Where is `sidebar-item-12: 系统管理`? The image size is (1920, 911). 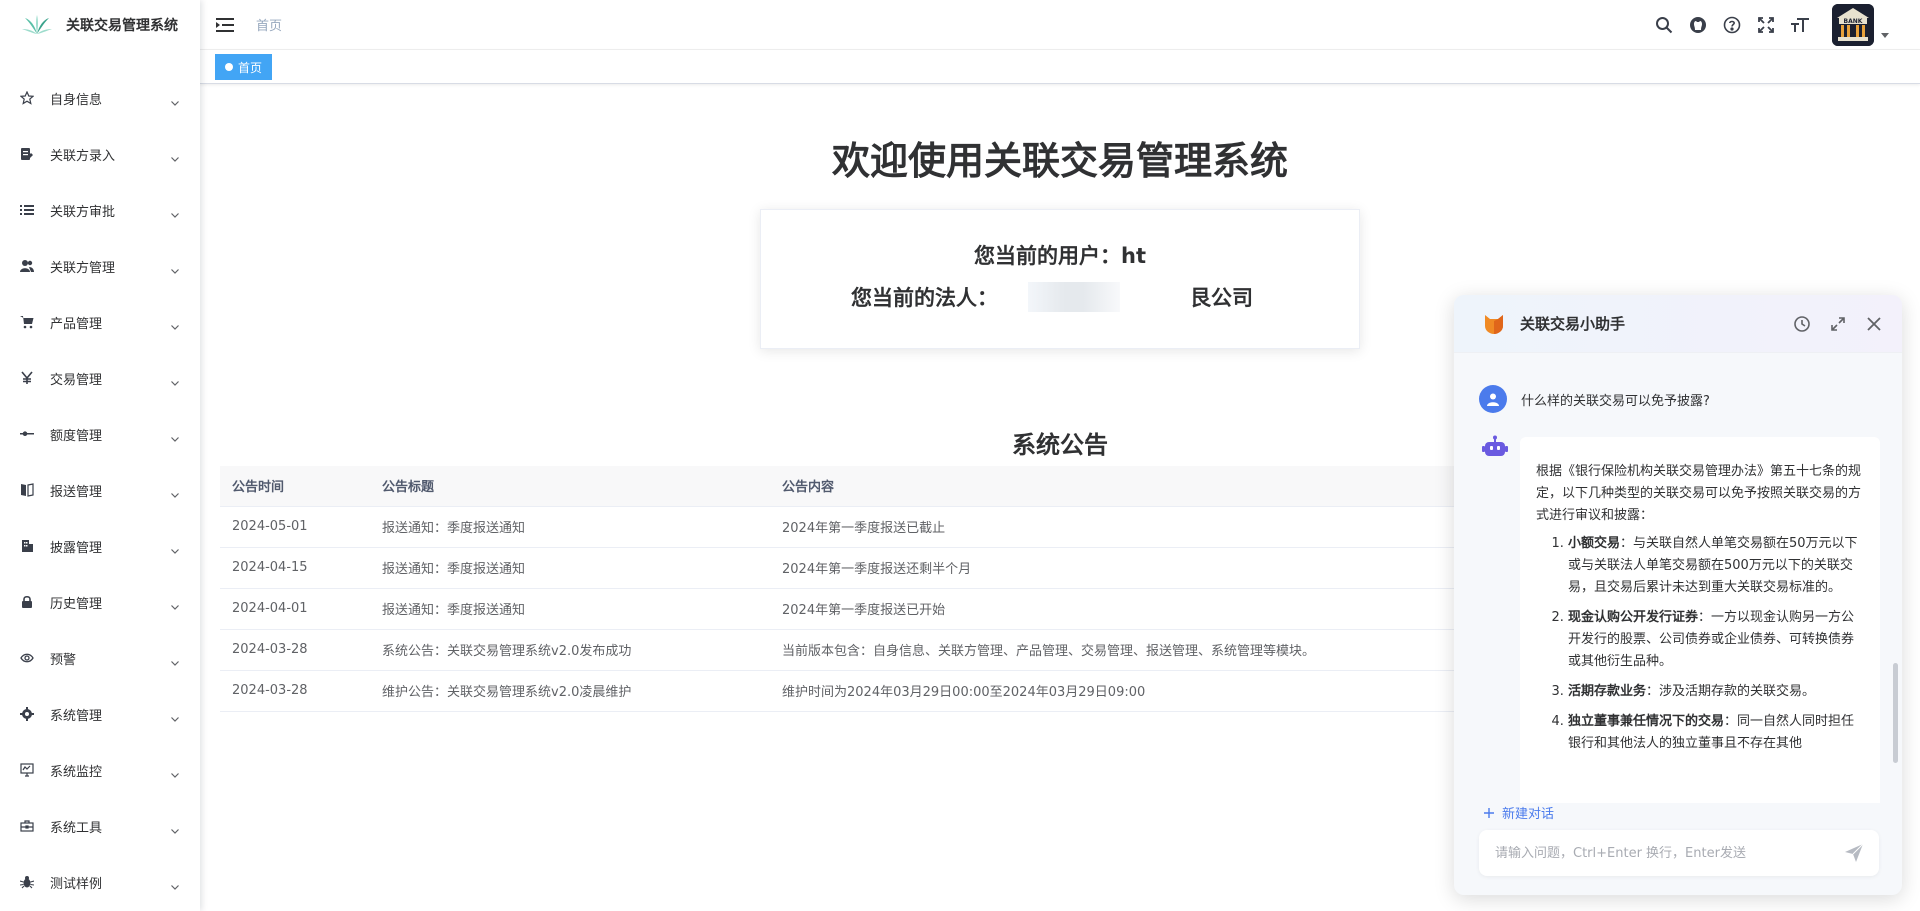
sidebar-item-12: 系统管理 is located at coordinates (100, 714).